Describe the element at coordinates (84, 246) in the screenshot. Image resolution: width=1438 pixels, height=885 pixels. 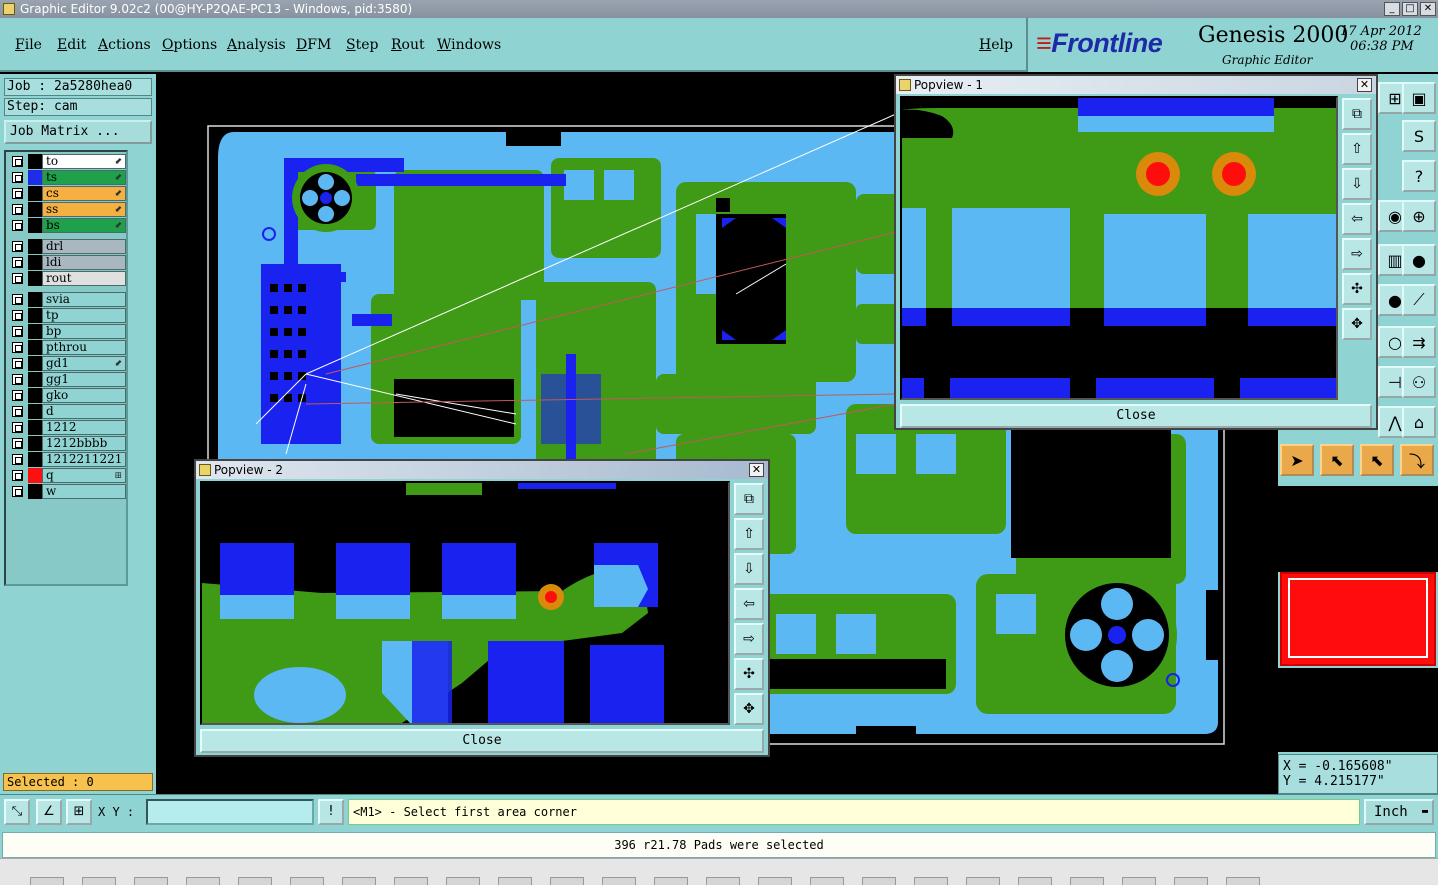
I see `layer-name: drl` at that location.